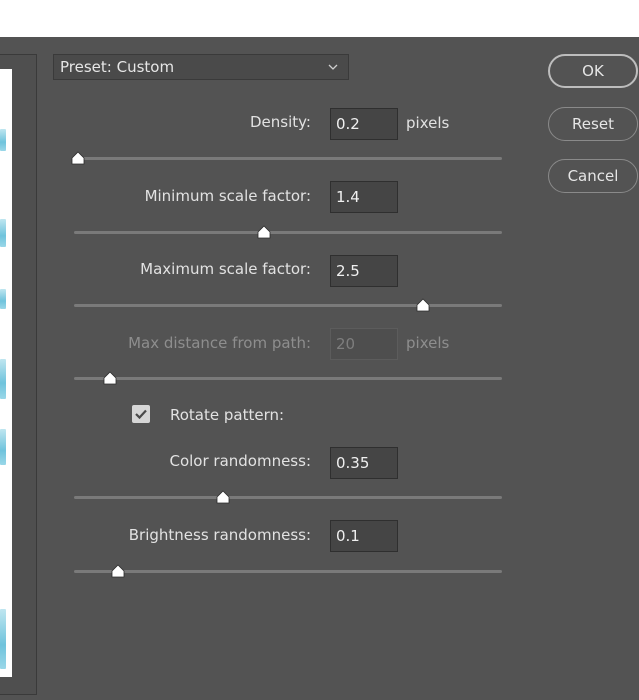 This screenshot has height=700, width=639. What do you see at coordinates (428, 343) in the screenshot?
I see `max-distance-unit: pixels` at bounding box center [428, 343].